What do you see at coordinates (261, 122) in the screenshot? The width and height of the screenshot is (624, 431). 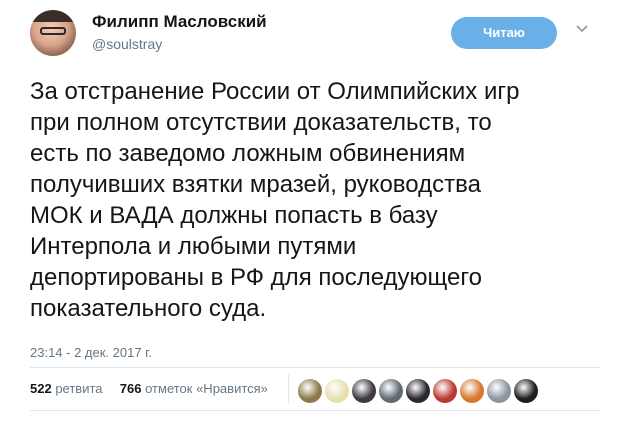 I see `tweet-text-line: при полном отсутствии доказательств, то` at bounding box center [261, 122].